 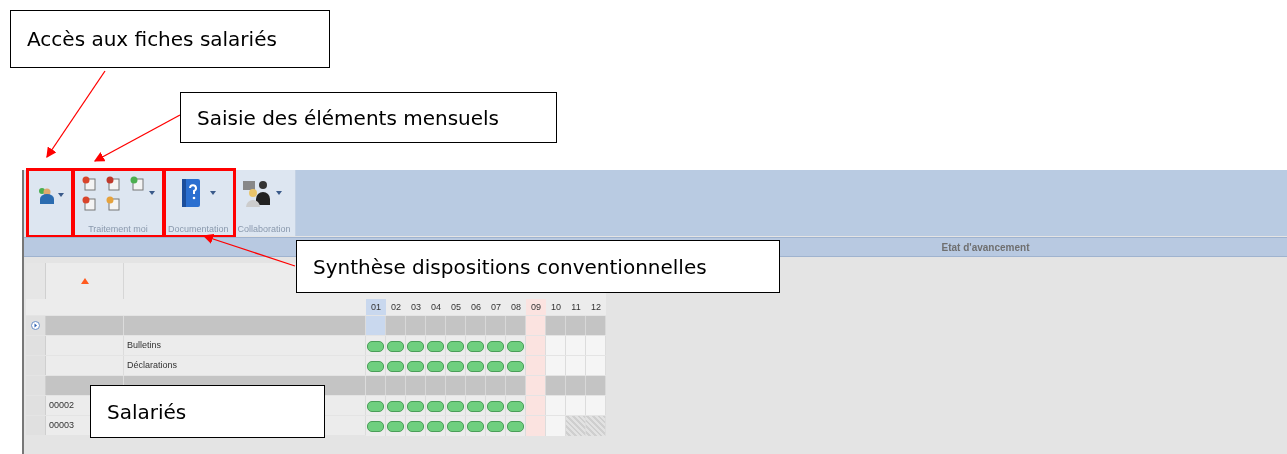 I want to click on panel-title: Etat d'avancement, so click(x=985, y=247).